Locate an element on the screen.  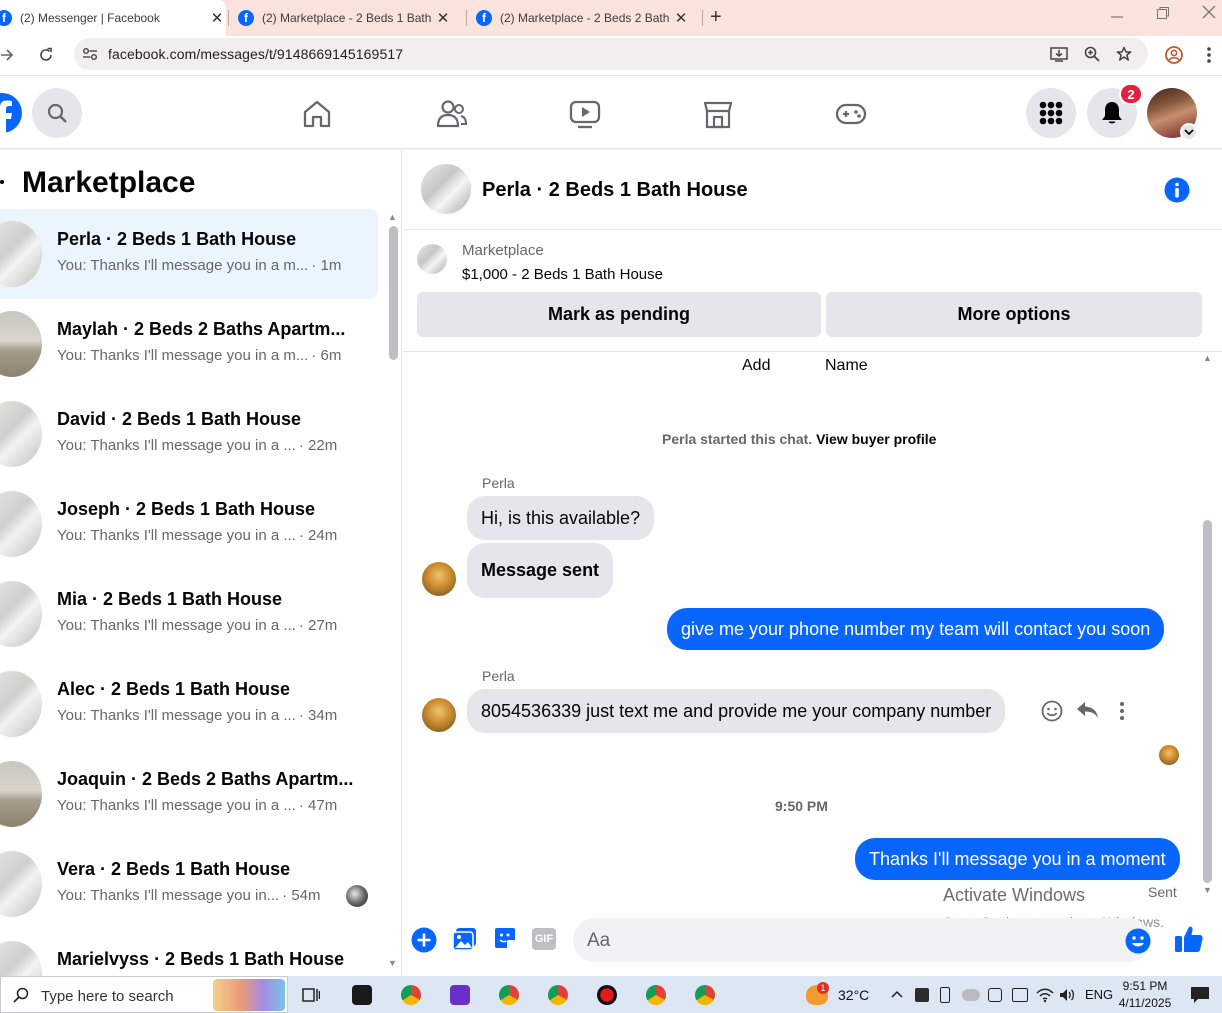
name-label: Name is located at coordinates (846, 366).